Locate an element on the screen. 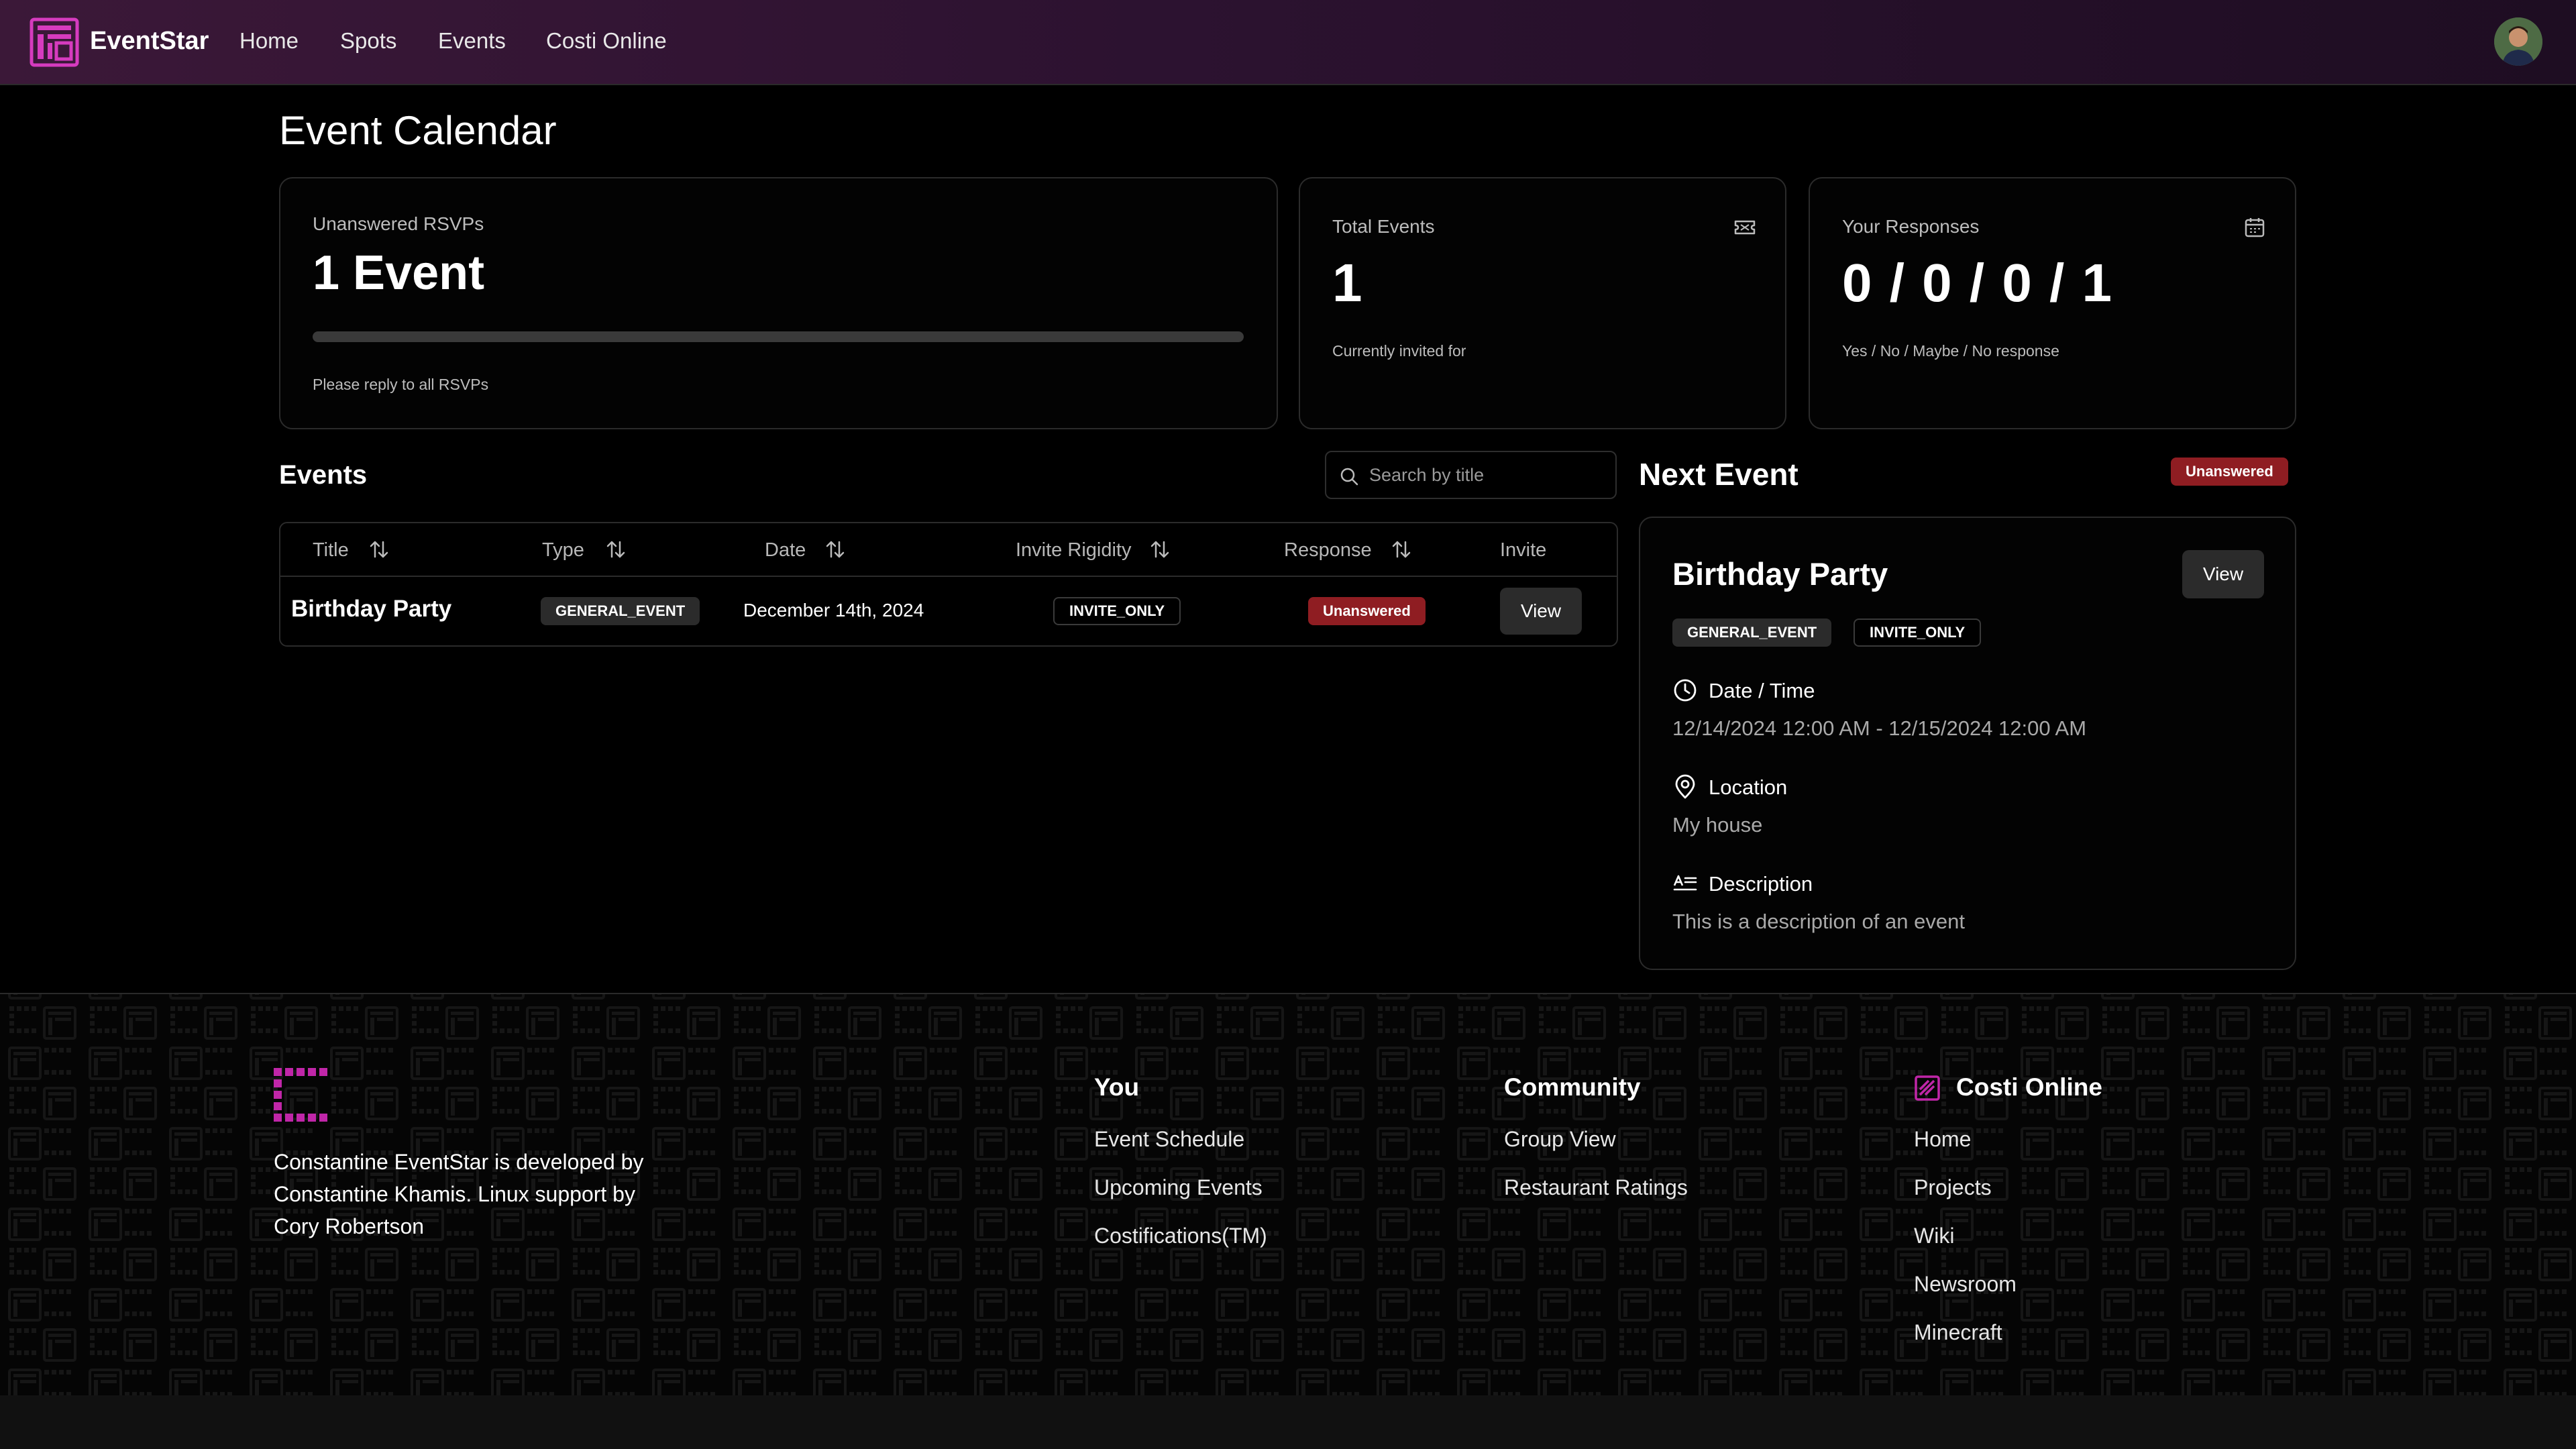 Image resolution: width=2576 pixels, height=1449 pixels. page-title: Event Calendar is located at coordinates (418, 130).